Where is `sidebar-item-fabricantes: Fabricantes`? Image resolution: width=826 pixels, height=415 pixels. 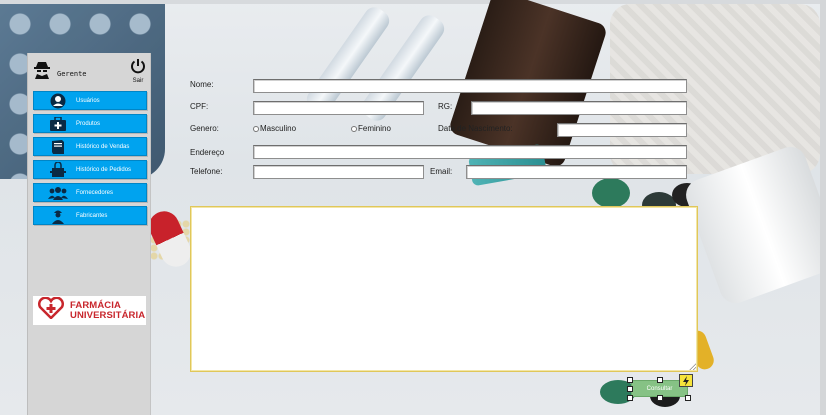 sidebar-item-fabricantes: Fabricantes is located at coordinates (90, 215).